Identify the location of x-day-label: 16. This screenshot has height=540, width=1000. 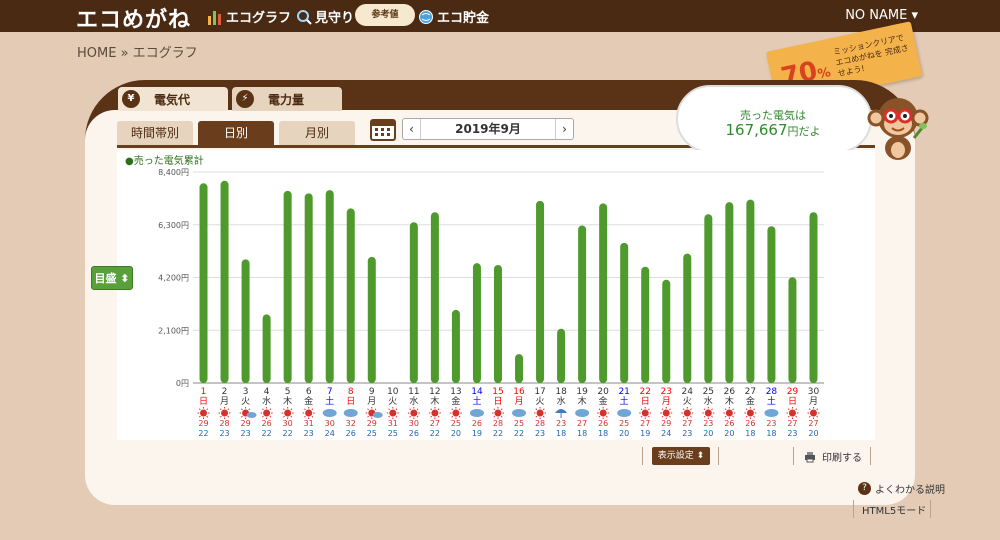
(519, 392).